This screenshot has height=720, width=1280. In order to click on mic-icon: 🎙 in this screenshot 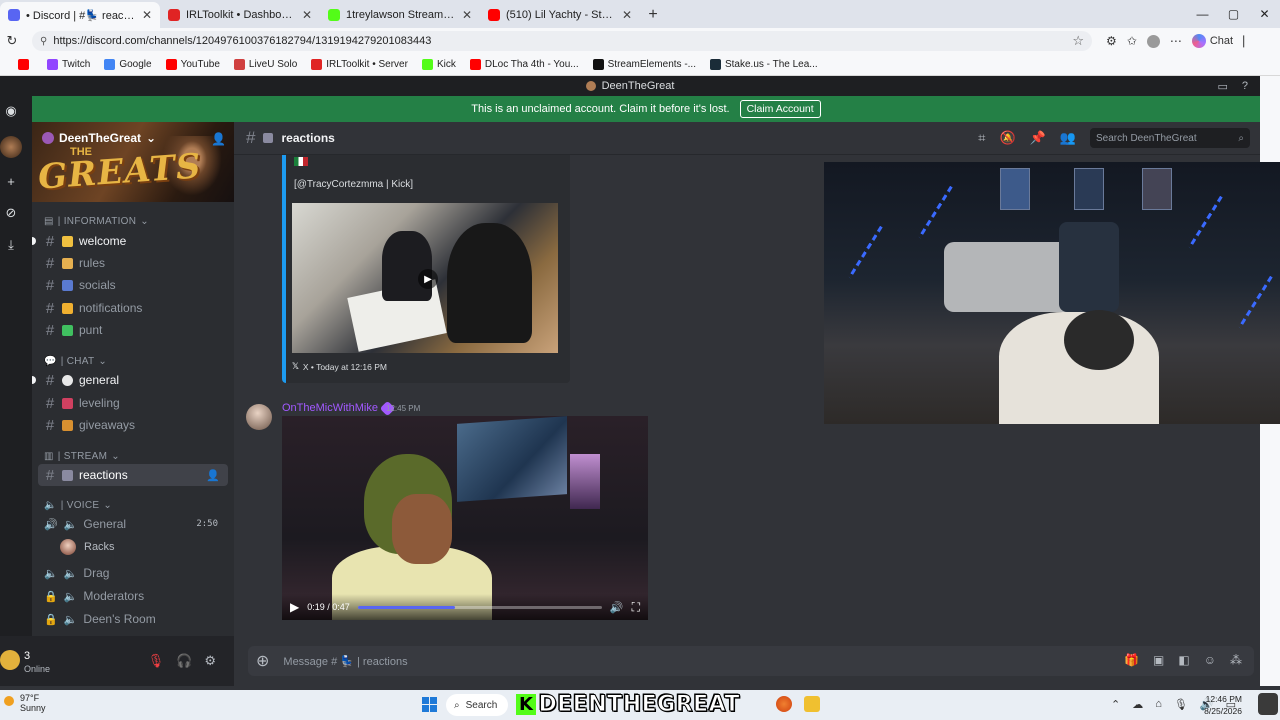, I will do `click(1181, 704)`.